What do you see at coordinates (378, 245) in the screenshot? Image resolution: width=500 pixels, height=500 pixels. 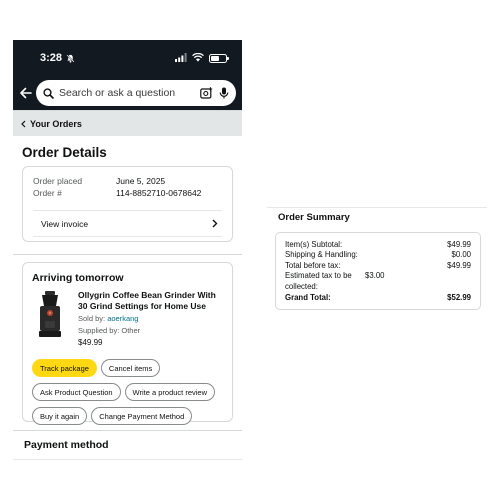 I see `summary-row: Item(s) Subtotal: $49.99` at bounding box center [378, 245].